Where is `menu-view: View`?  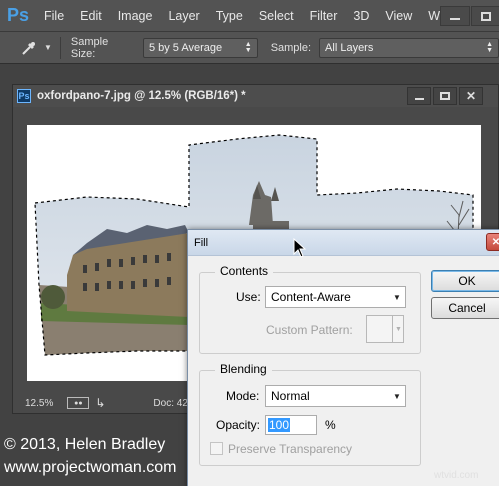 menu-view: View is located at coordinates (398, 16).